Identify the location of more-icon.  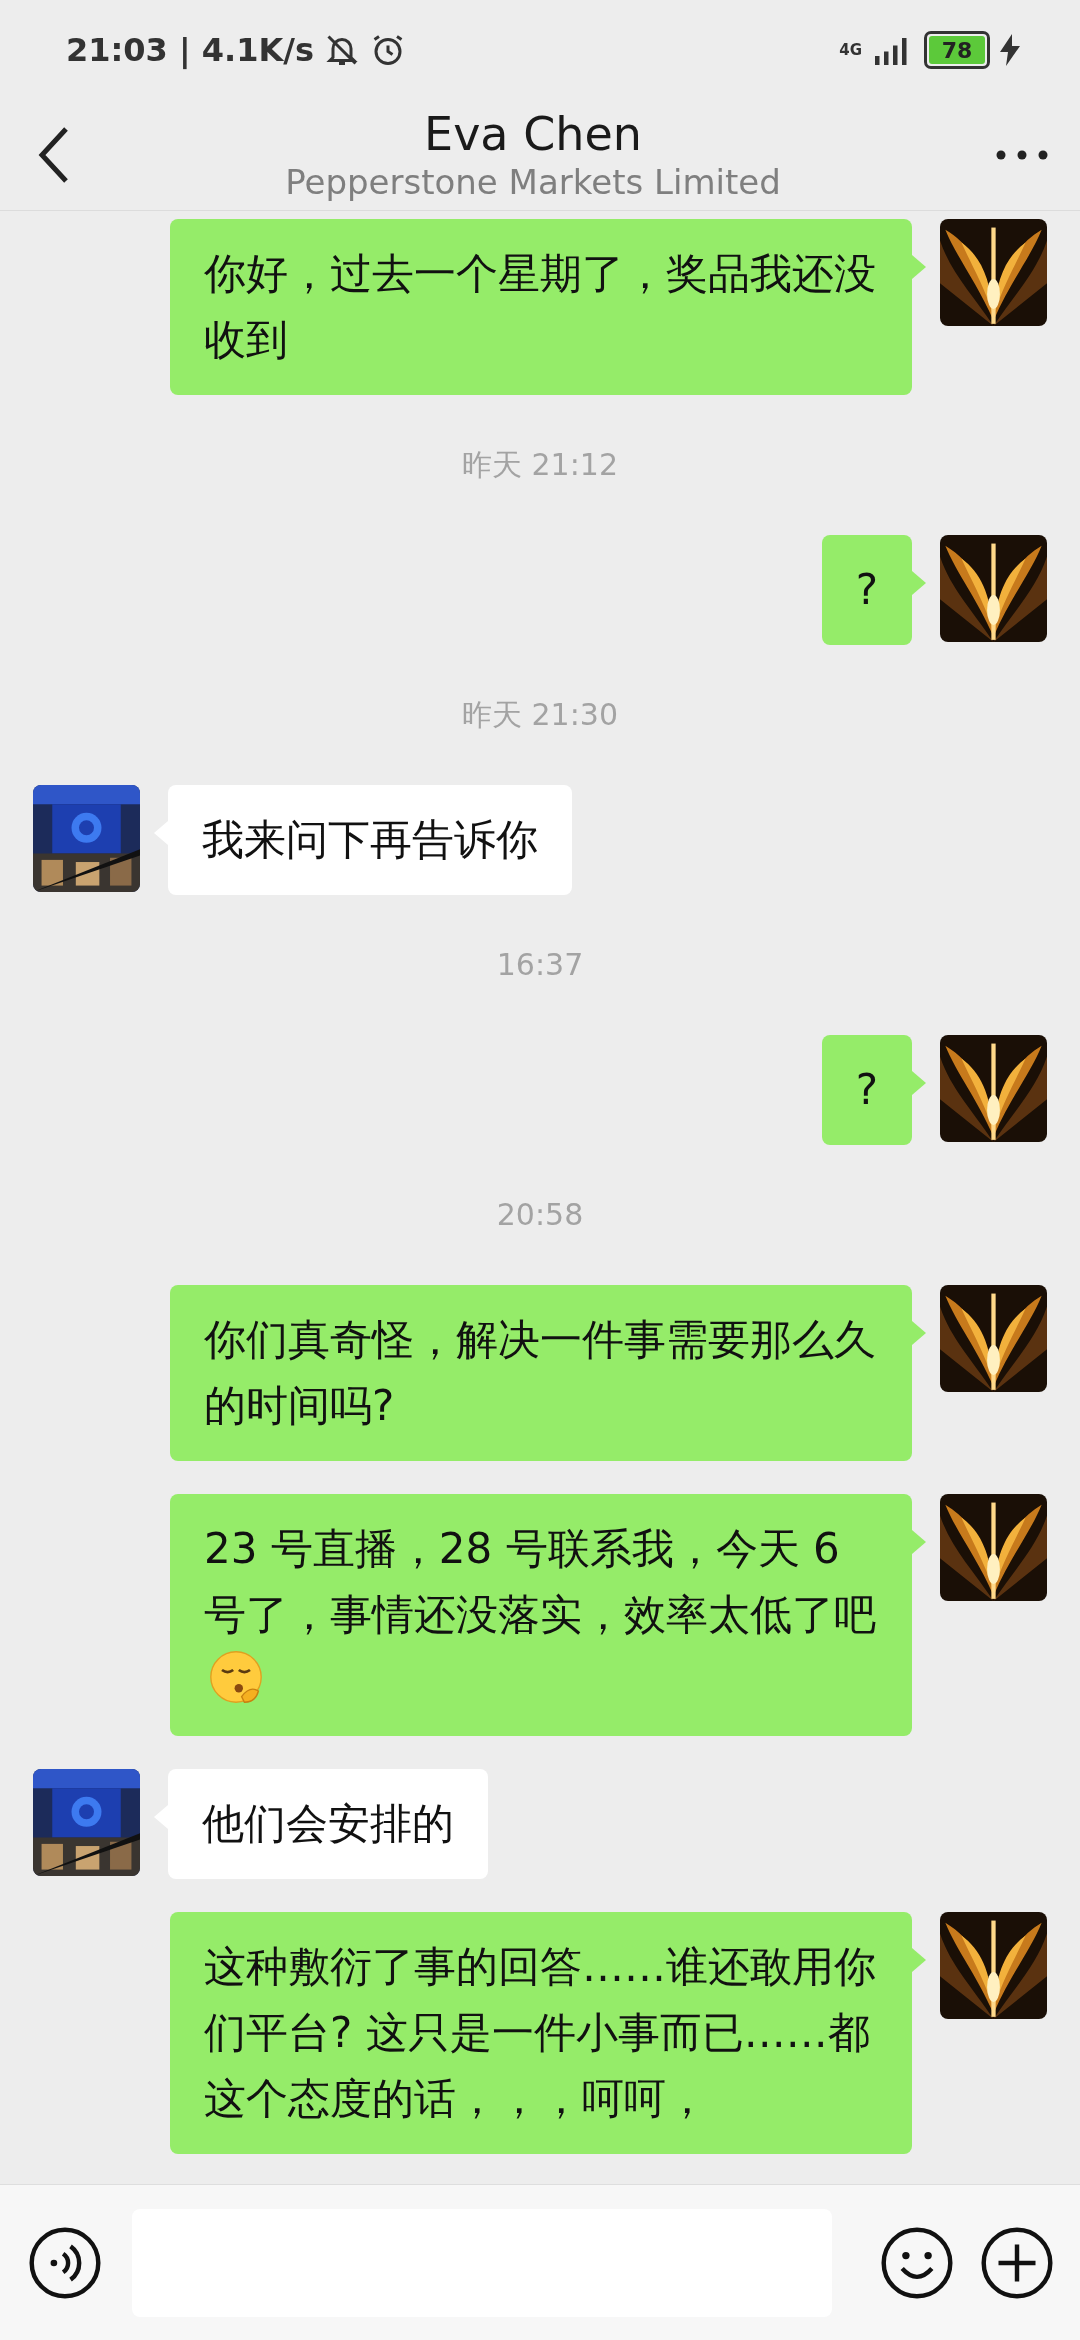
(1022, 155).